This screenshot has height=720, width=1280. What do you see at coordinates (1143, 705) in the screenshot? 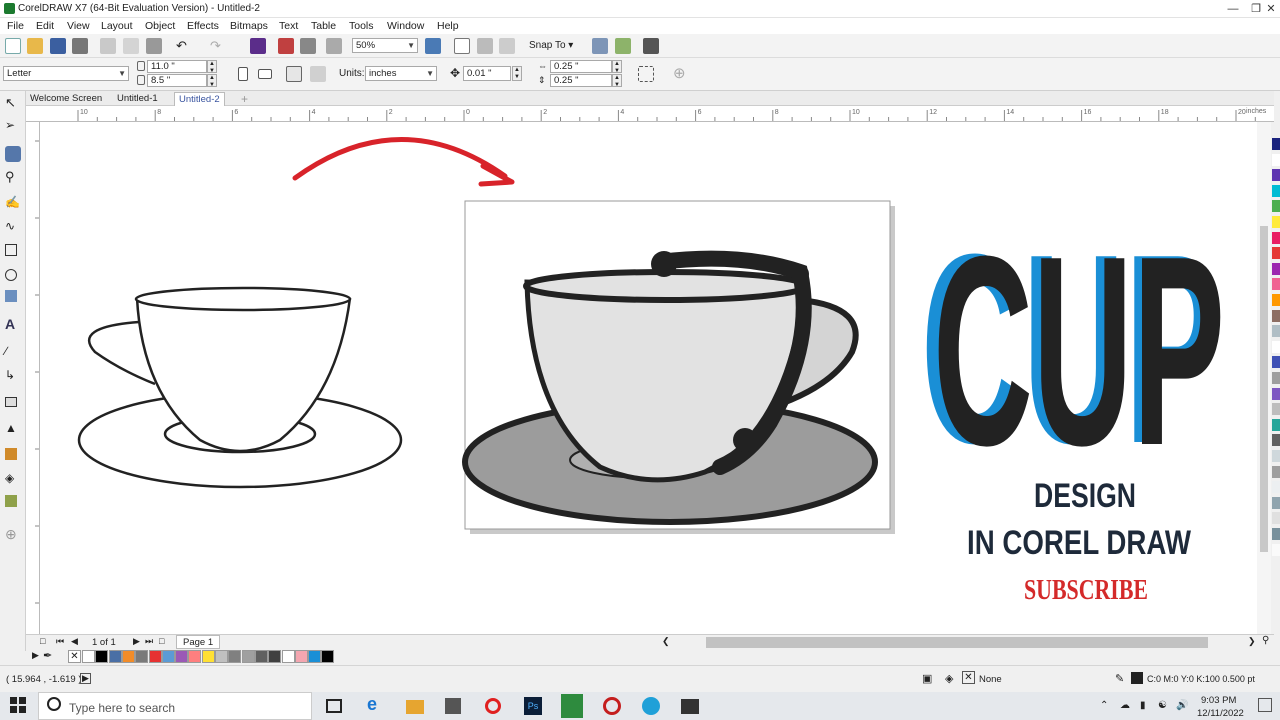
I see `battery-icon: ▮` at bounding box center [1143, 705].